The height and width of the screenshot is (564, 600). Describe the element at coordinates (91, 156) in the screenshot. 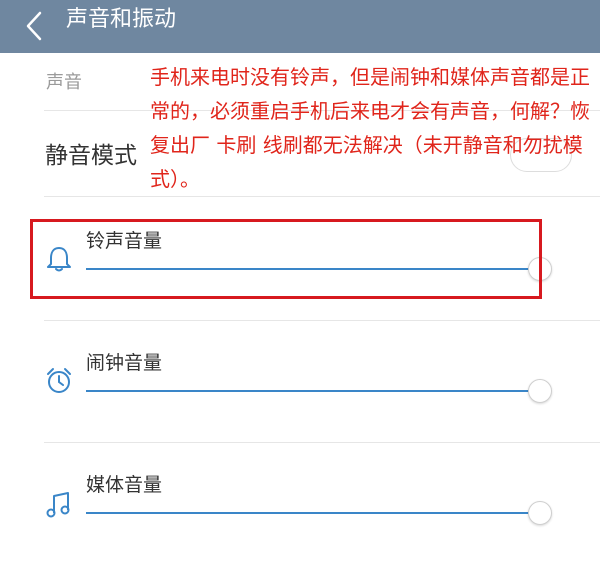

I see `silent-mode-label: 静音模式` at that location.